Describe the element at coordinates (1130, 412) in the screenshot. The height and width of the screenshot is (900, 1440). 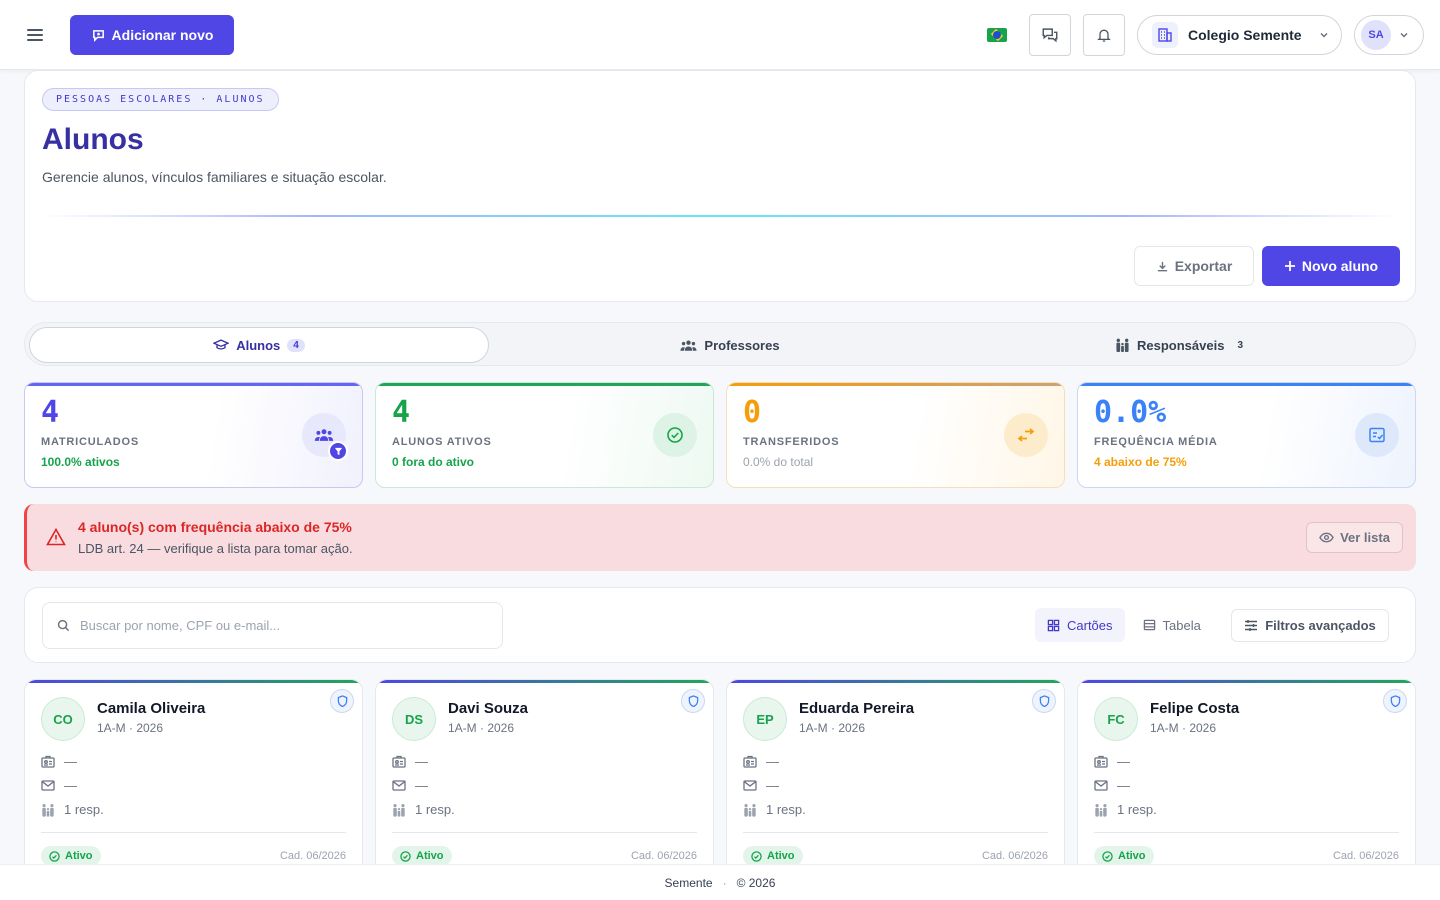
I see `stat-value: 0.0%` at that location.